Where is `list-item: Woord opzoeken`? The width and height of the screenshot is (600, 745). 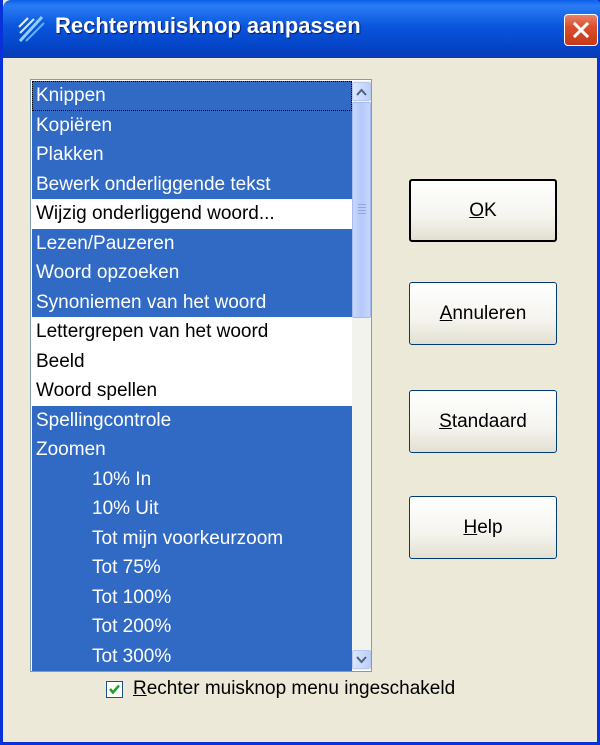 list-item: Woord opzoeken is located at coordinates (192, 273).